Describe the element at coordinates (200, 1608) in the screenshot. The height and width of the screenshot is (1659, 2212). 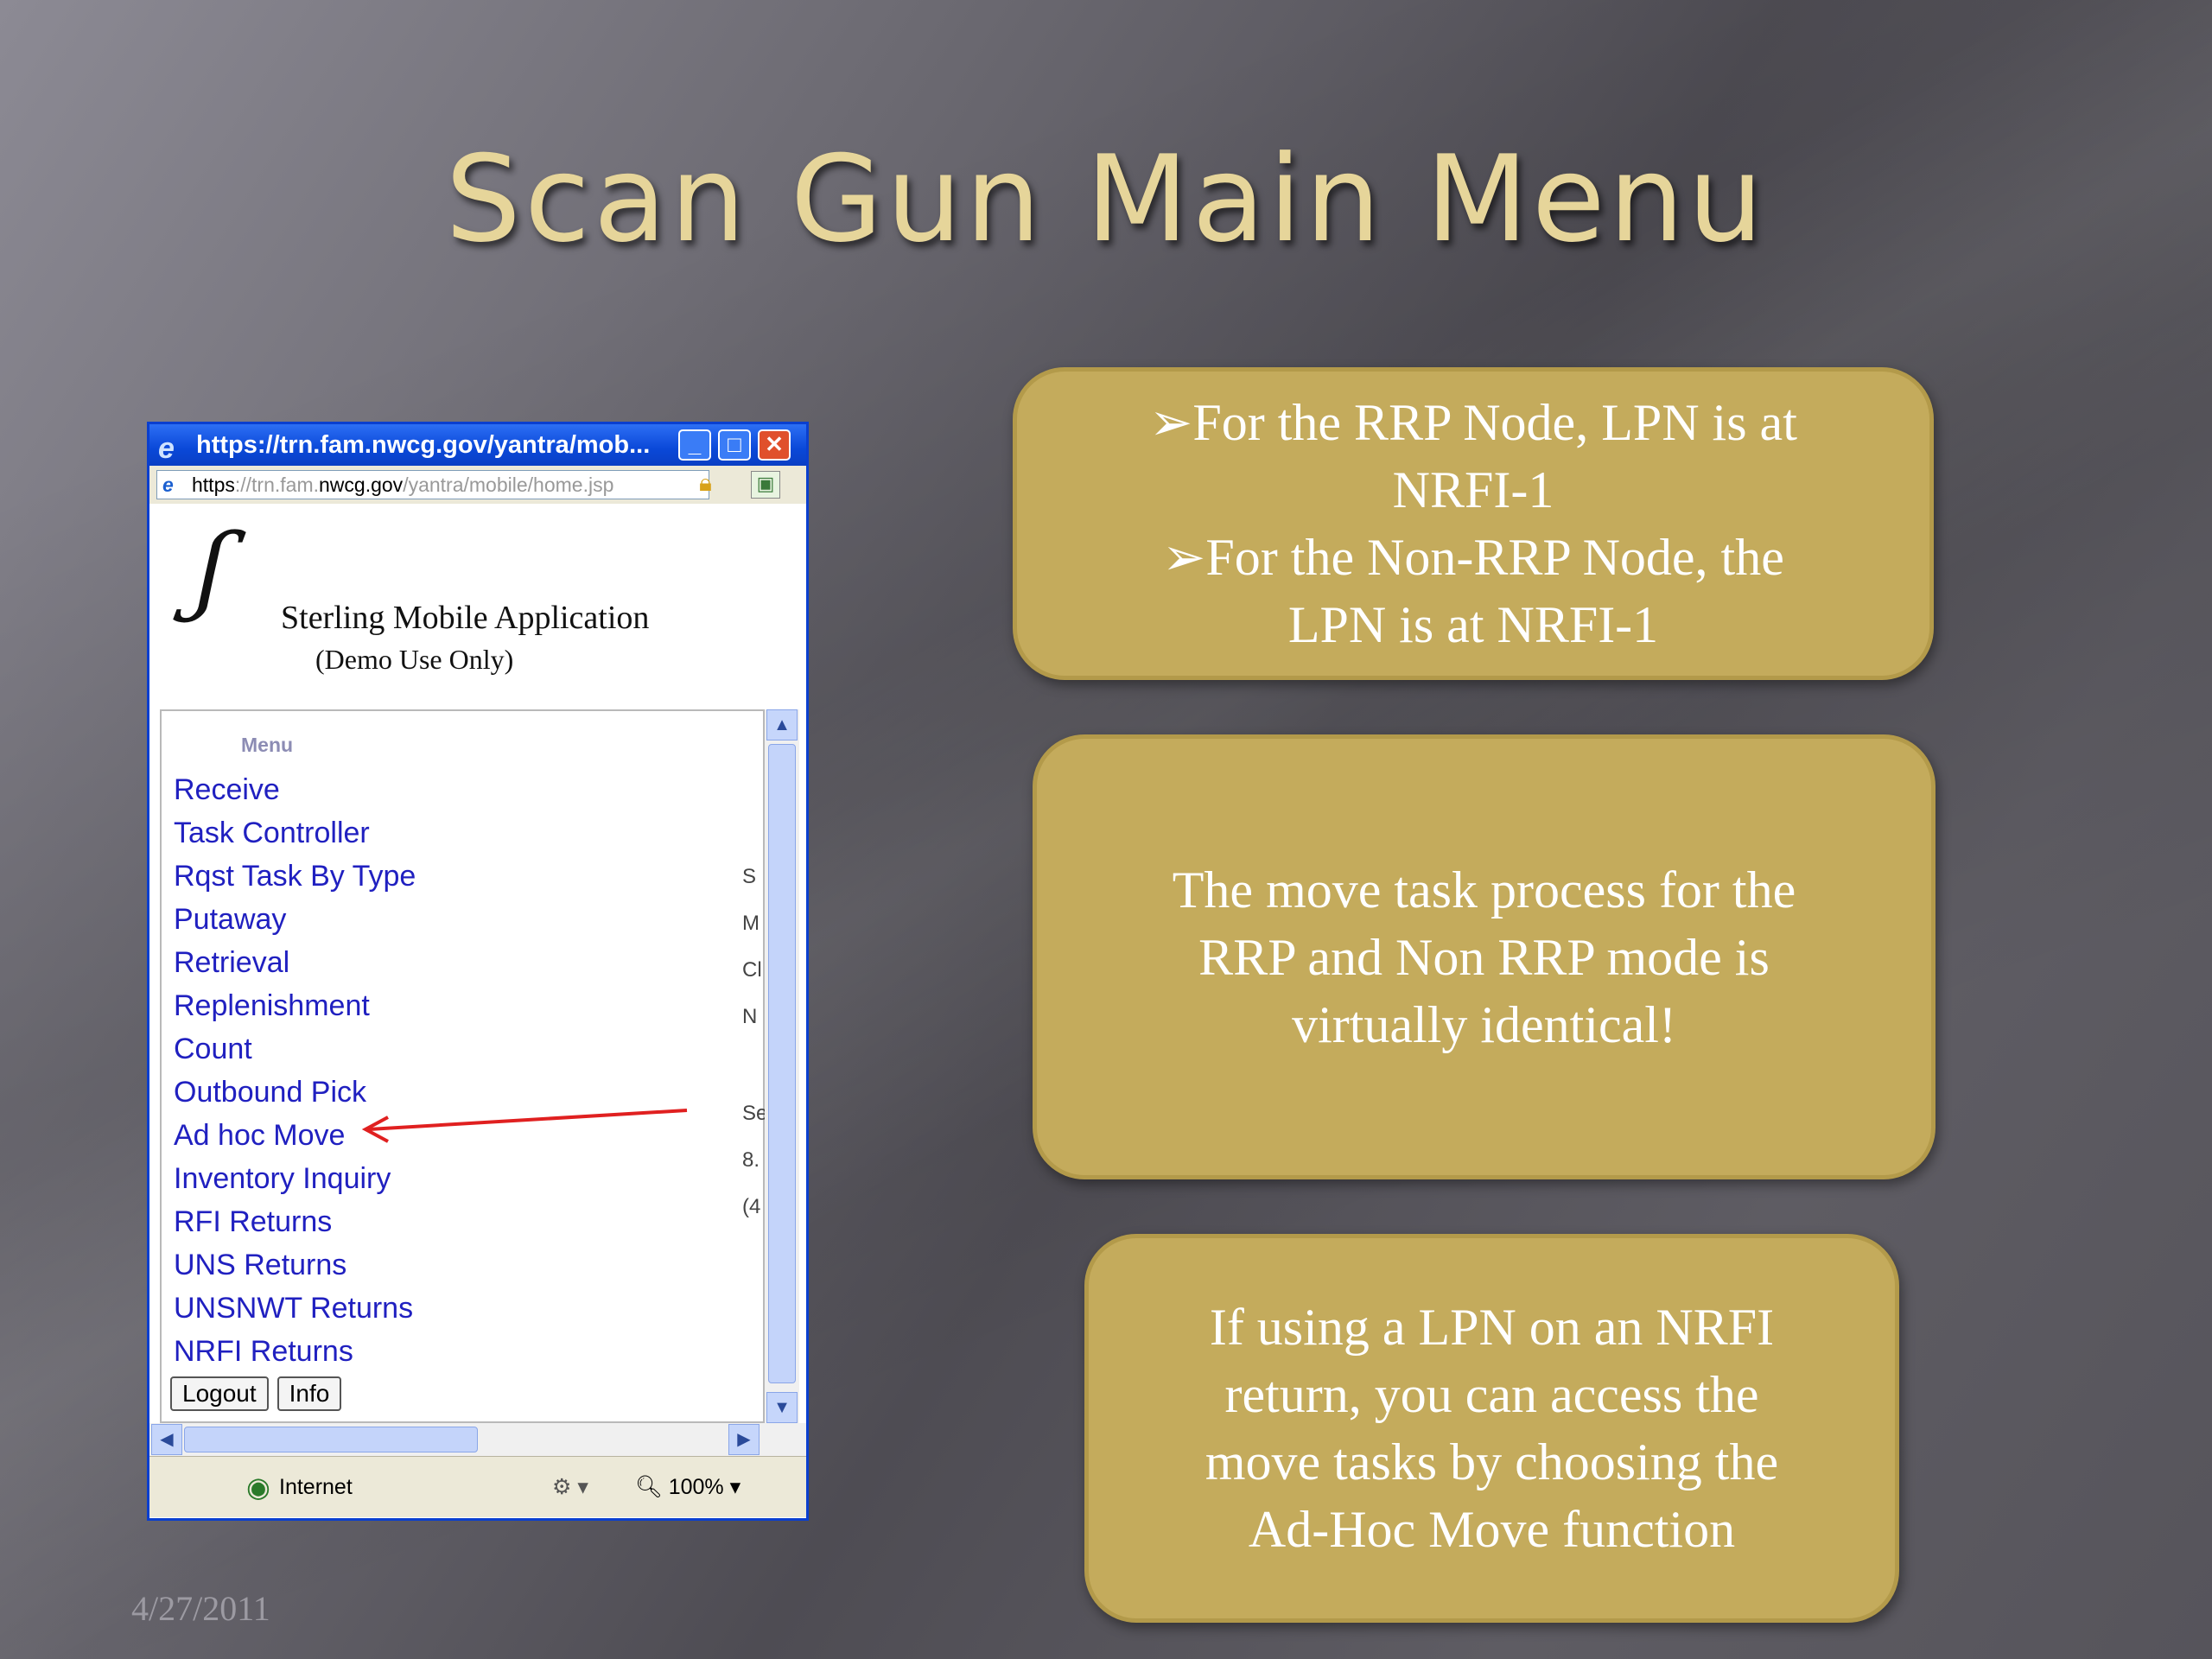
I see `slide-date: 4/27/2011` at that location.